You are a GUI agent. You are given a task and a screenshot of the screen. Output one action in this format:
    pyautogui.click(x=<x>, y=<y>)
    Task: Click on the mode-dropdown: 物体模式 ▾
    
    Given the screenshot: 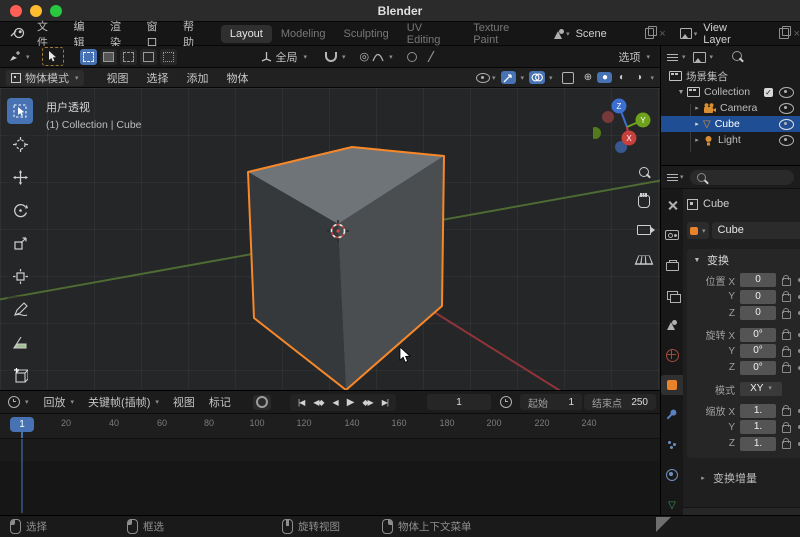 What is the action you would take?
    pyautogui.click(x=45, y=77)
    